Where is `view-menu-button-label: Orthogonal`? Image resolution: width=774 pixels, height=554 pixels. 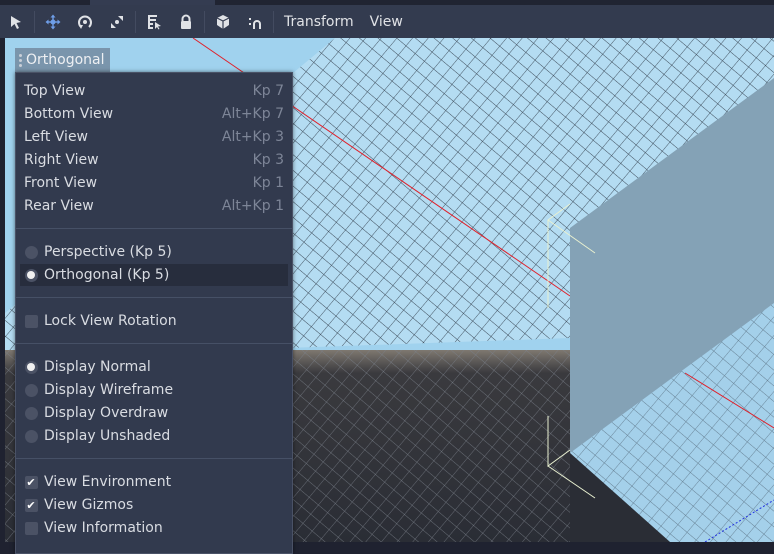
view-menu-button-label: Orthogonal is located at coordinates (65, 60).